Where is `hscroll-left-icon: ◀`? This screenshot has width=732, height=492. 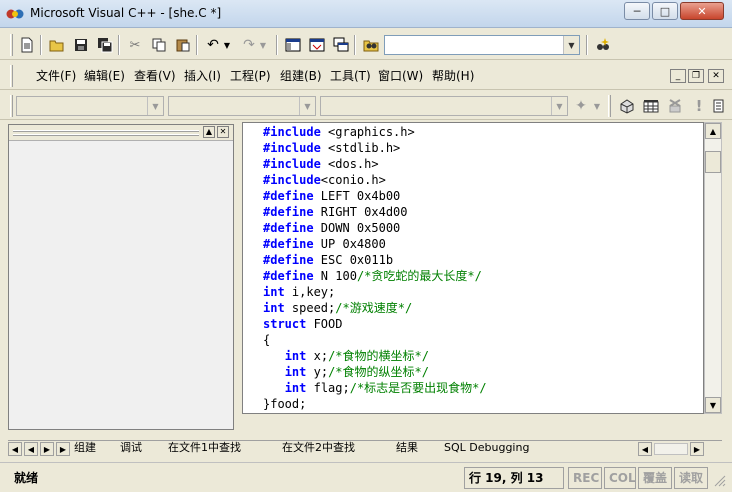 hscroll-left-icon: ◀ is located at coordinates (645, 449).